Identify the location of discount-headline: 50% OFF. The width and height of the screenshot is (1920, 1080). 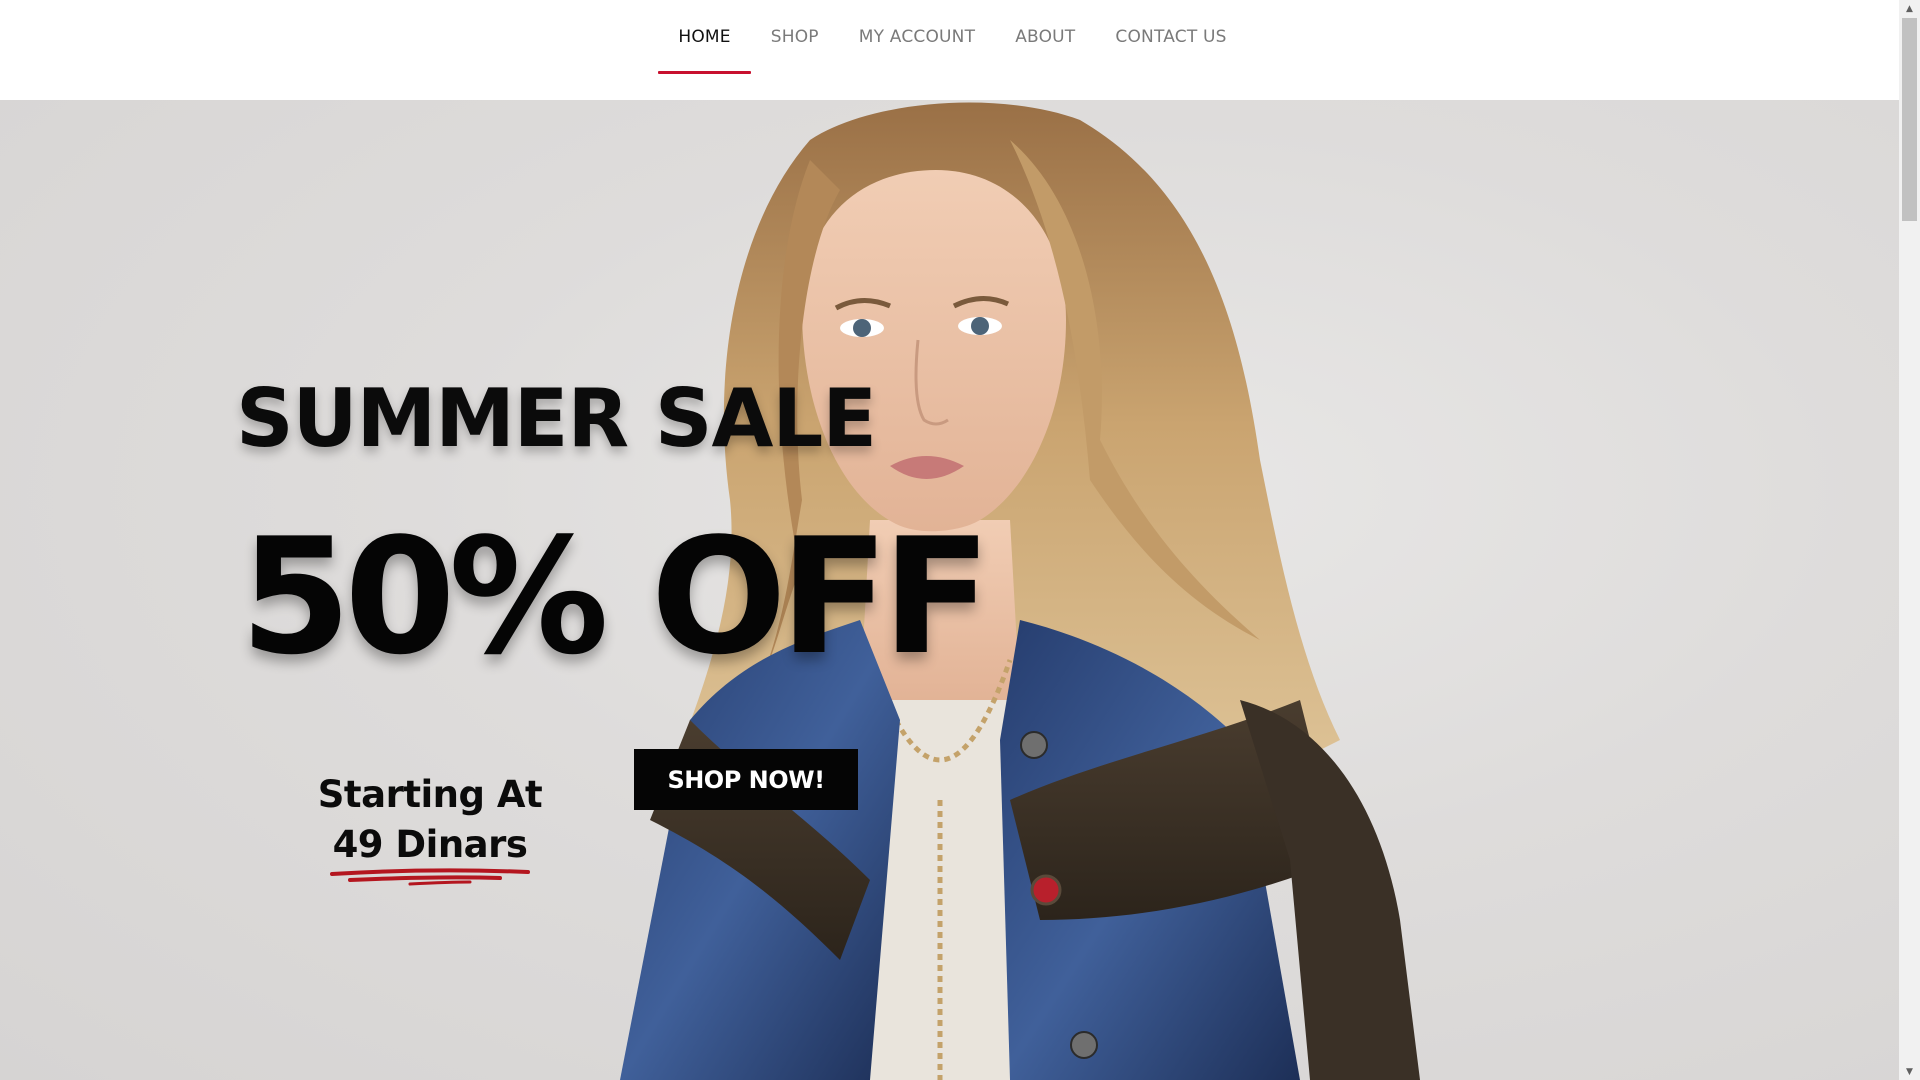
(615, 596).